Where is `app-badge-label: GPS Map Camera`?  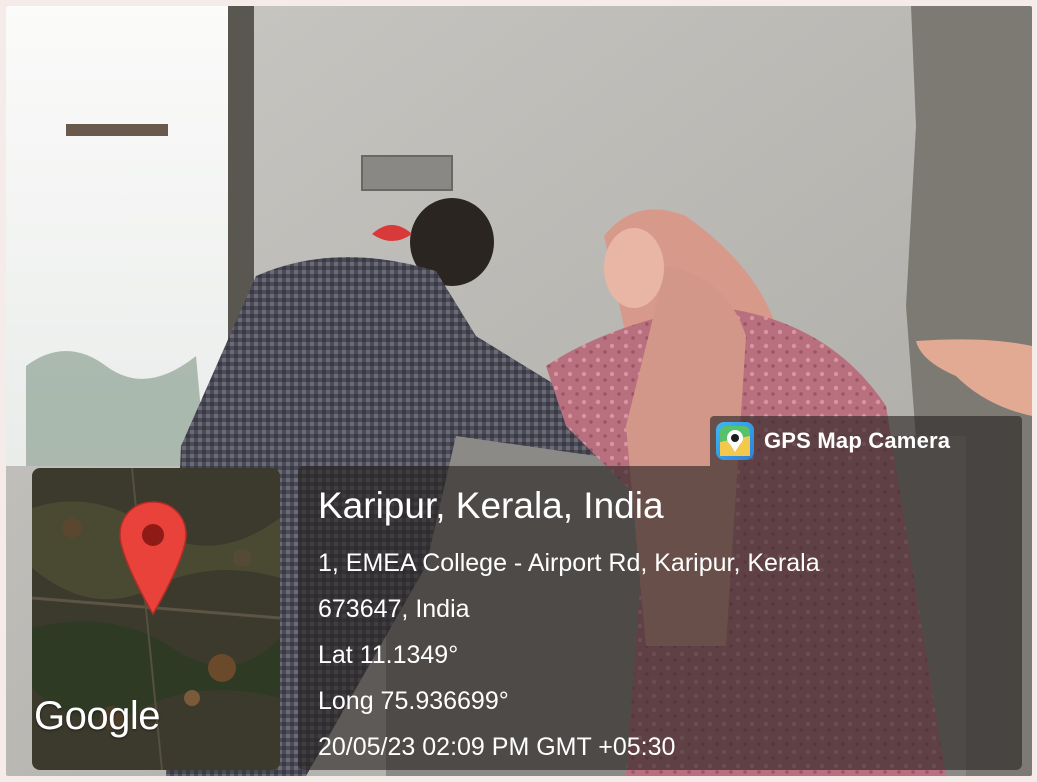
app-badge-label: GPS Map Camera is located at coordinates (857, 440).